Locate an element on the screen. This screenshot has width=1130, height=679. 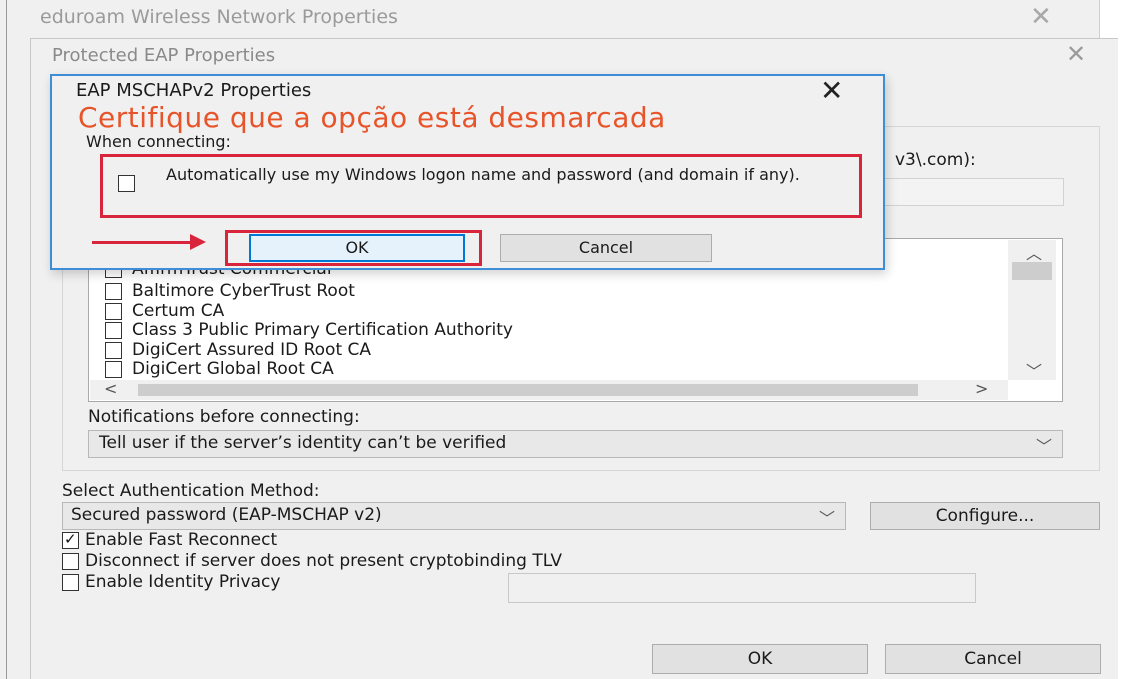
fast-reconnect-checkbox is located at coordinates (70, 539).